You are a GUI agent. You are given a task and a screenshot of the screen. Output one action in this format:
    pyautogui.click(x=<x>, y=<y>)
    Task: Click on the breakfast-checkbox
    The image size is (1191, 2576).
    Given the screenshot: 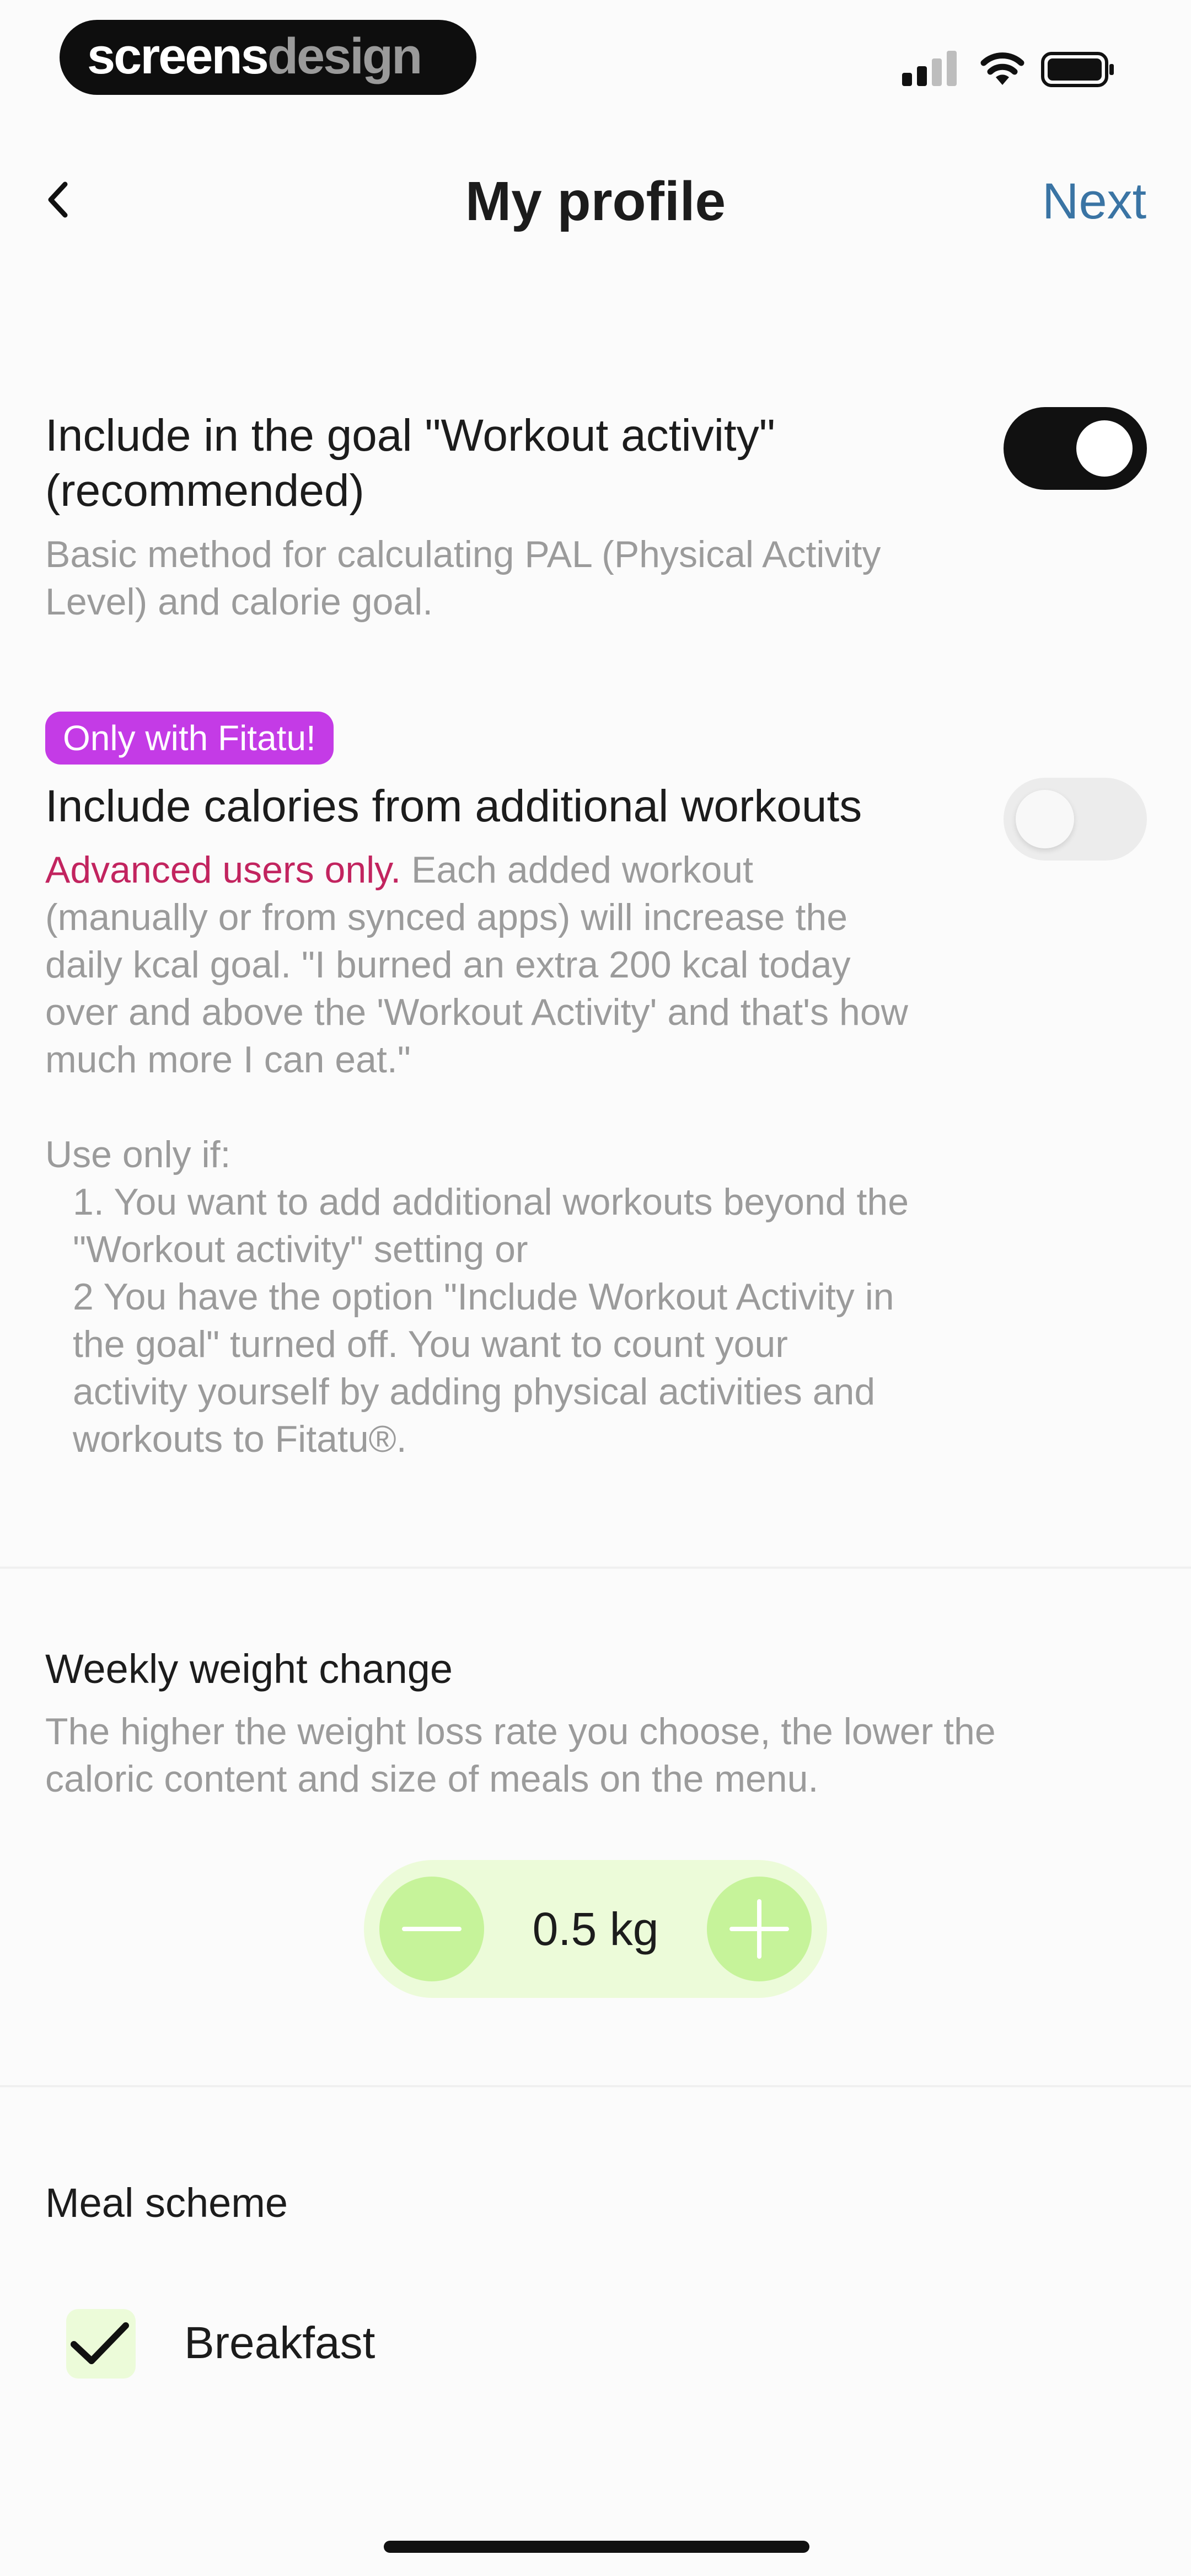 What is the action you would take?
    pyautogui.click(x=101, y=2344)
    